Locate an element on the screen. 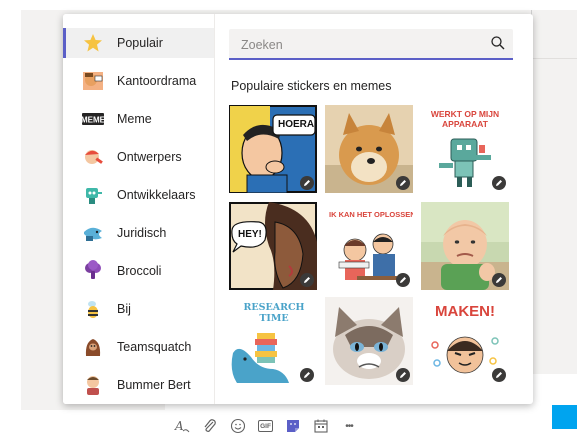  doge-sticker is located at coordinates (369, 149).